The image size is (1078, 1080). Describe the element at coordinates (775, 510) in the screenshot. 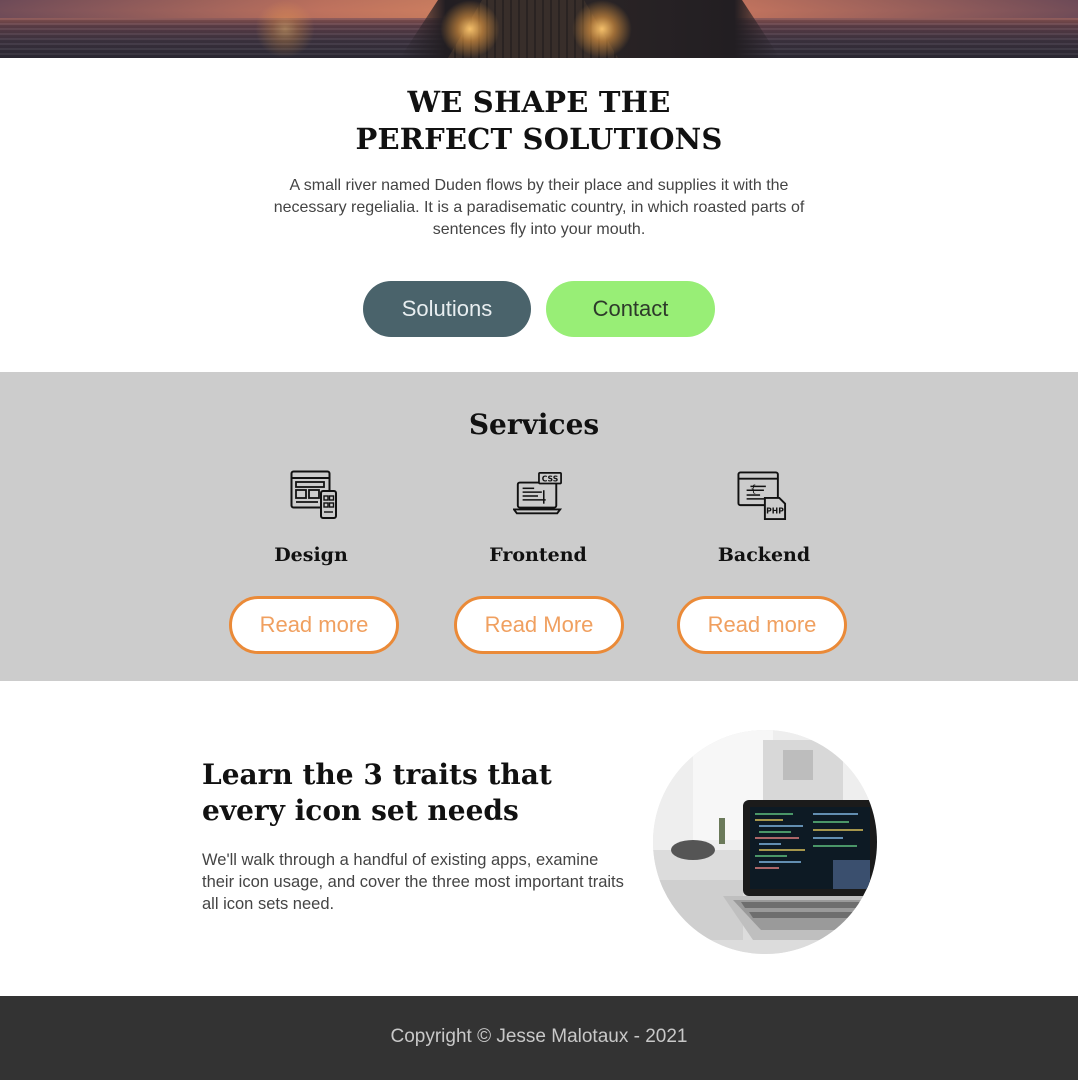

I see `svg-text: PHP` at that location.